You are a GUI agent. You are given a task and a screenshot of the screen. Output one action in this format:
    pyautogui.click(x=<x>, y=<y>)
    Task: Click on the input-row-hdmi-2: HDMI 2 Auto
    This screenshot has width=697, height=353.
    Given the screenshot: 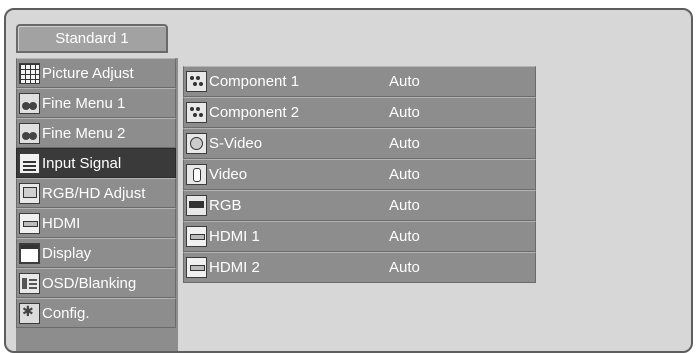 What is the action you would take?
    pyautogui.click(x=359, y=267)
    